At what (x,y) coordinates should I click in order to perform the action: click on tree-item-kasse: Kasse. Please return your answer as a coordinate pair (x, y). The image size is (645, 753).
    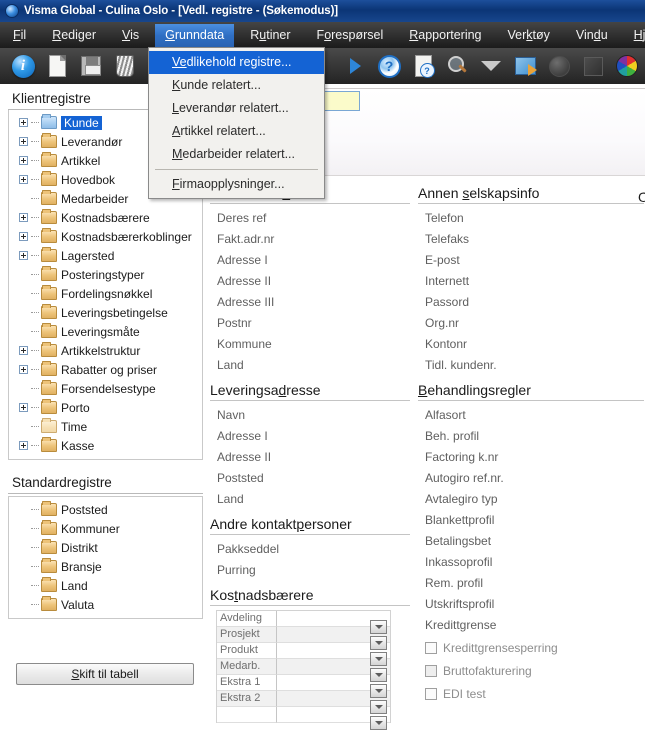
    Looking at the image, I should click on (105, 445).